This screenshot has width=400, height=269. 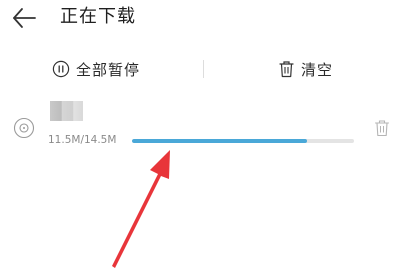 I want to click on download-progress-bar, so click(x=243, y=141).